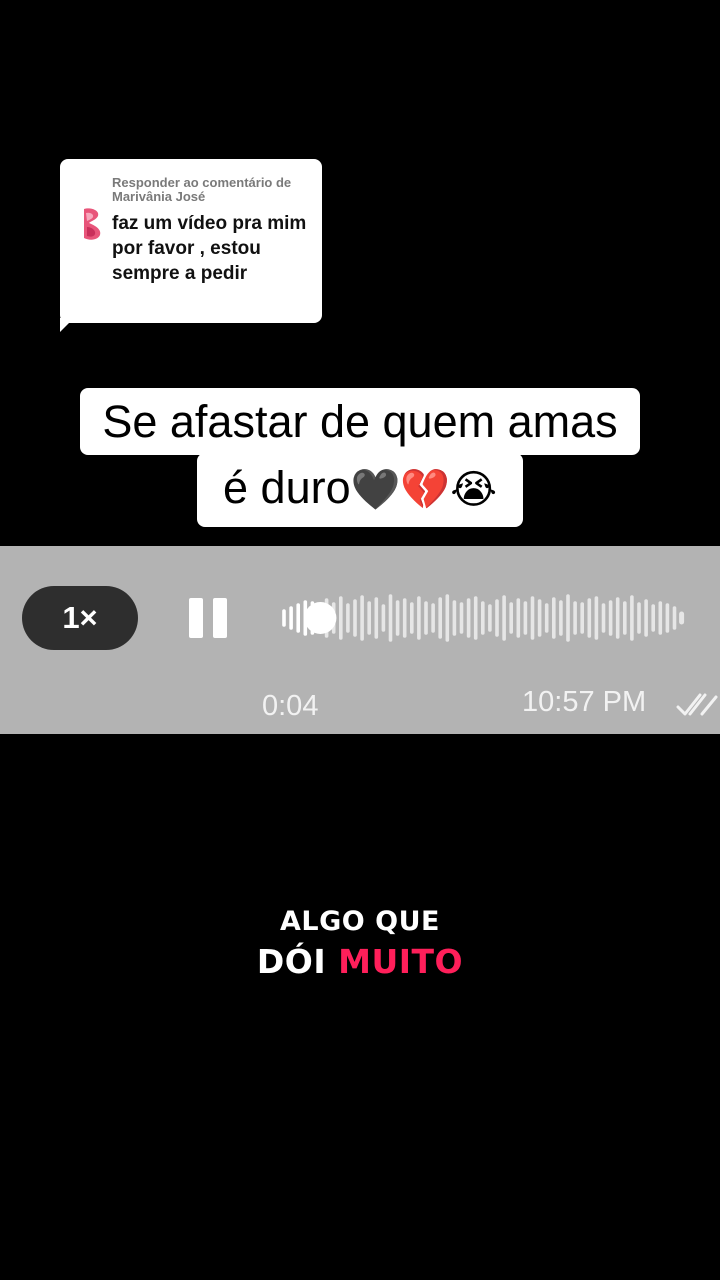 This screenshot has height=1280, width=720. I want to click on reply-card-tail, so click(67, 325).